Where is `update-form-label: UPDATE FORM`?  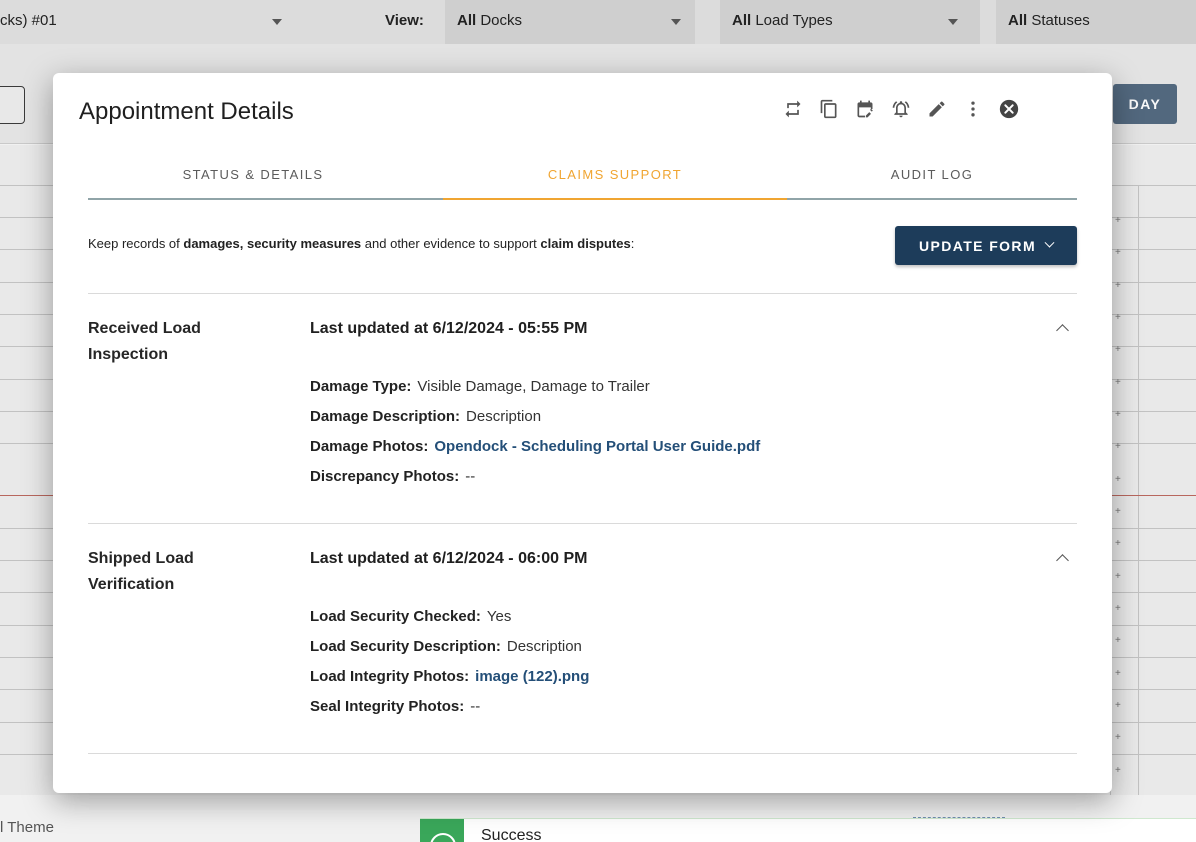
update-form-label: UPDATE FORM is located at coordinates (977, 245).